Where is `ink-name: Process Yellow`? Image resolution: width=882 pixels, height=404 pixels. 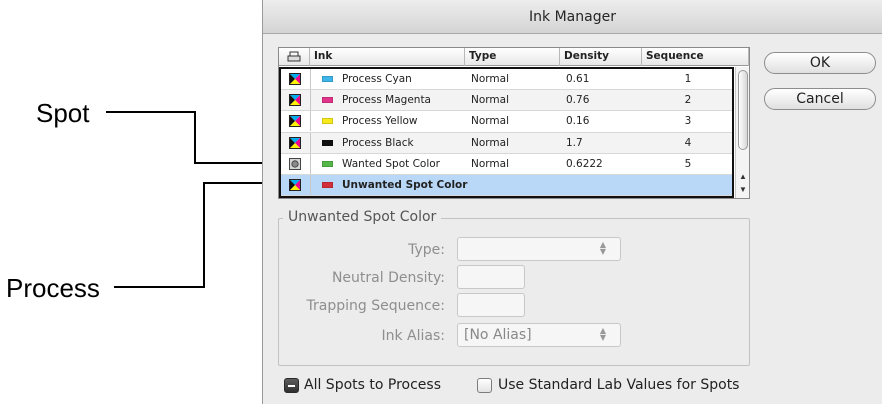 ink-name: Process Yellow is located at coordinates (380, 121).